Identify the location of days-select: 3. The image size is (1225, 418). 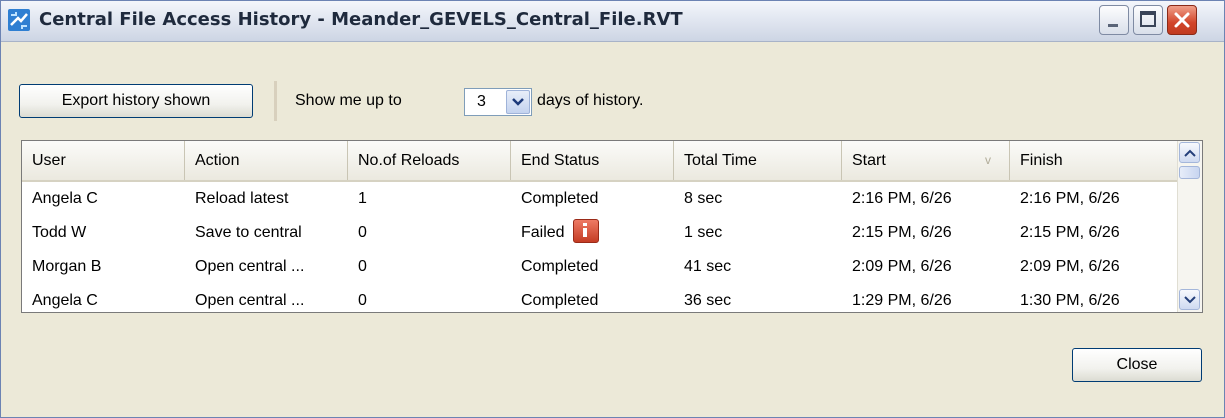
(498, 102).